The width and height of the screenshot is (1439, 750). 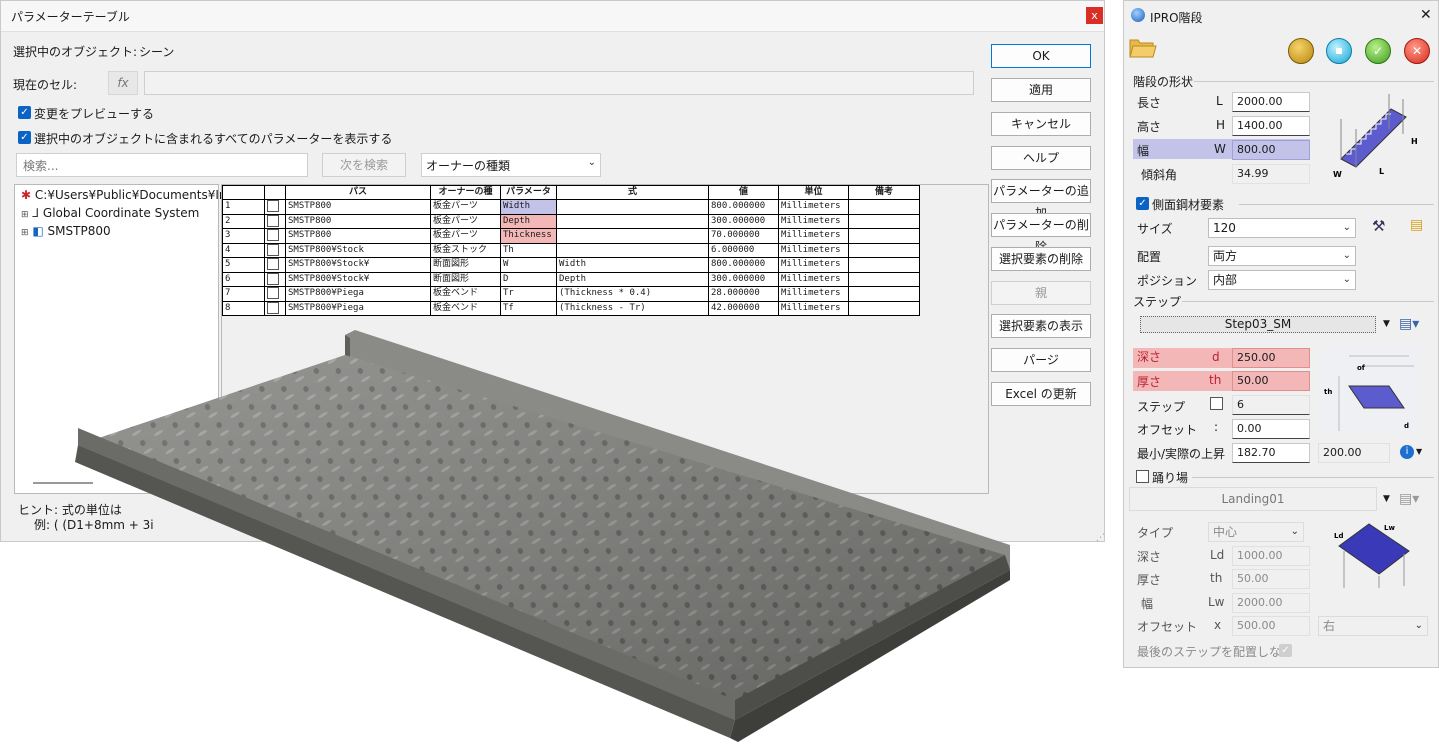 I want to click on add-parameter-button: パラメーターの追加, so click(x=1041, y=199).